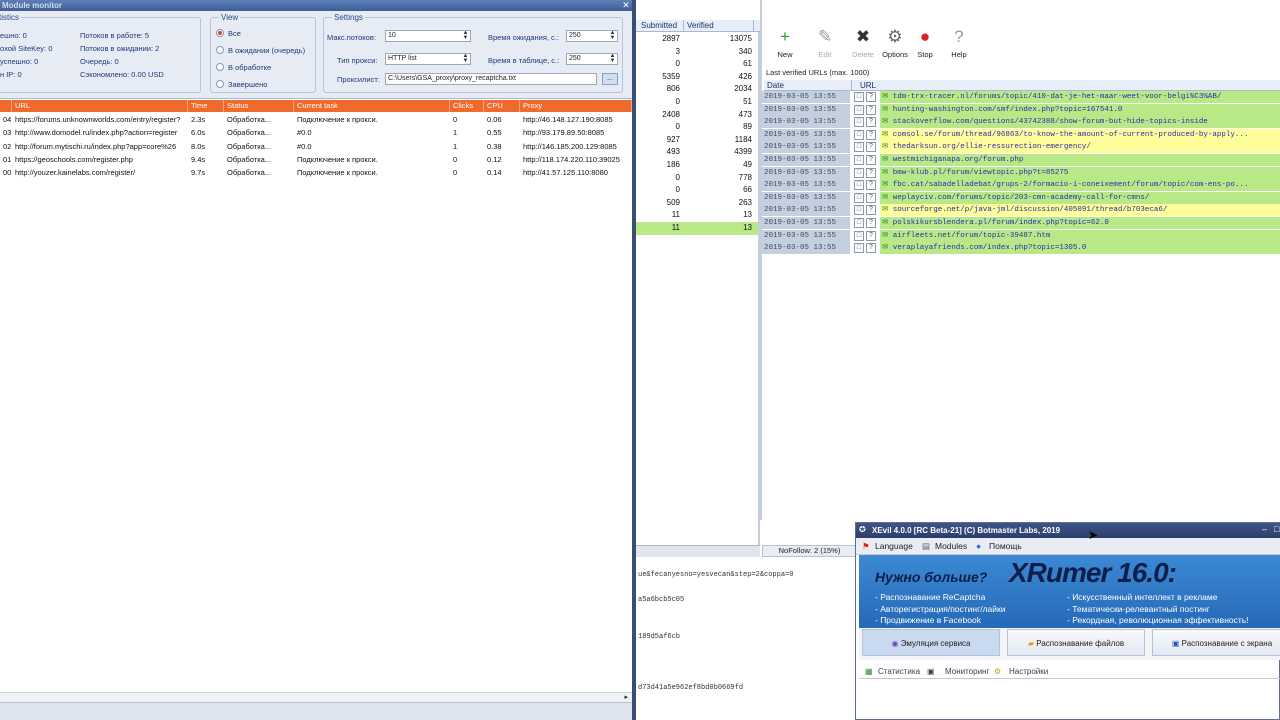  Describe the element at coordinates (1080, 235) in the screenshot. I see `verified-url: ✉ airfleets.net/forum/topic-39487.htm` at that location.